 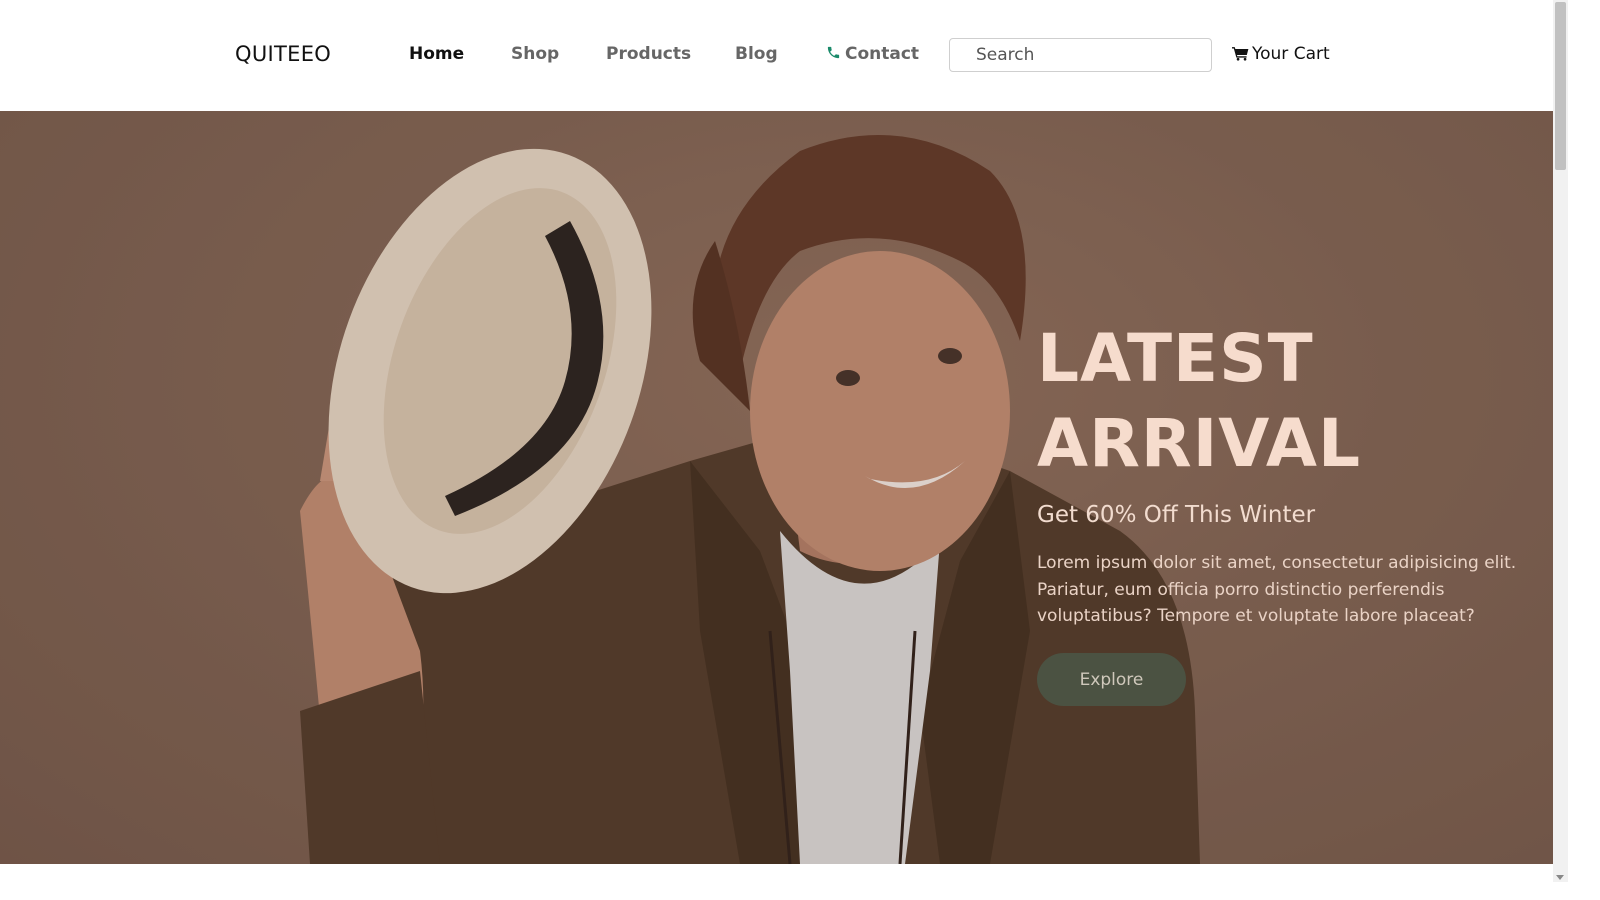 I want to click on nav-contact-label: Contact, so click(x=882, y=54).